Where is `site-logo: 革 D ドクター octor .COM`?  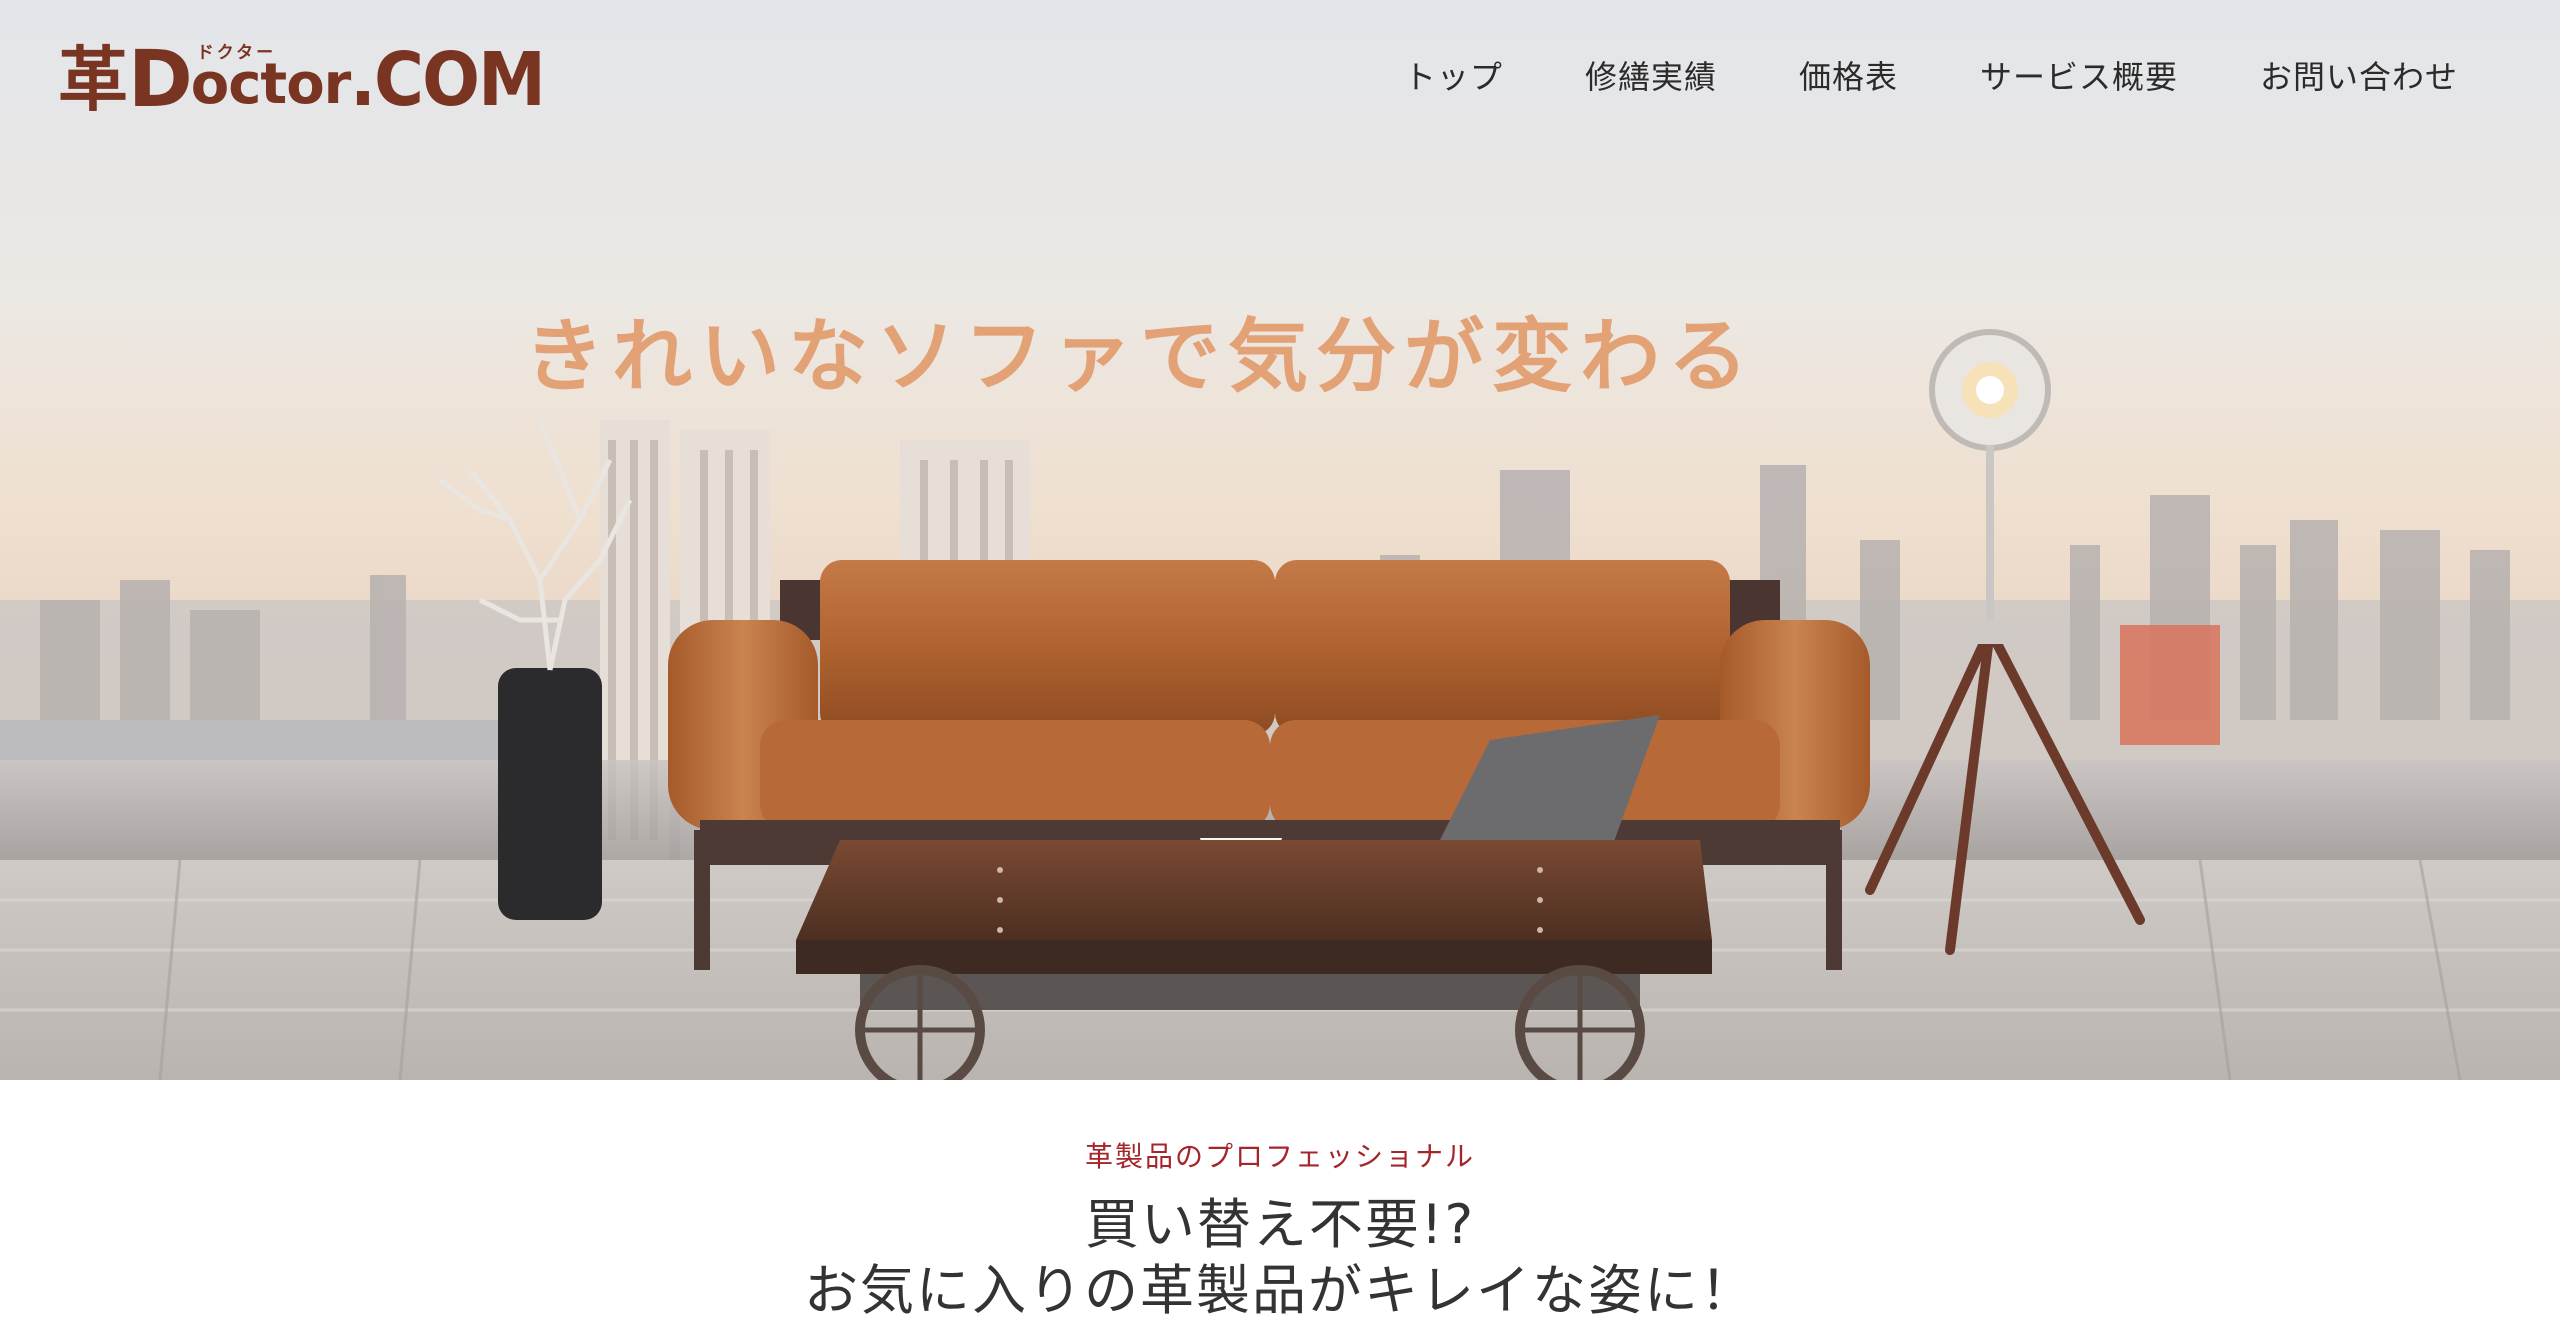 site-logo: 革 D ドクター octor .COM is located at coordinates (309, 75).